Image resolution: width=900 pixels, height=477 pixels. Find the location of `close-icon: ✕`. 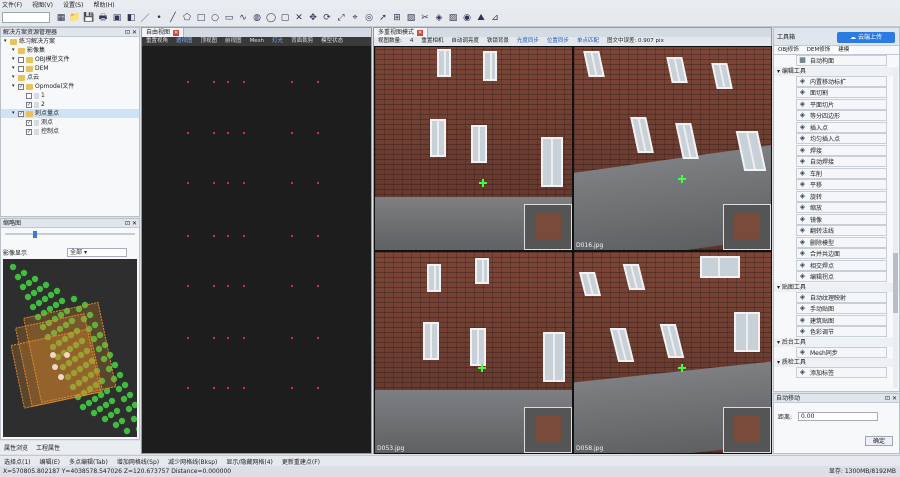

close-icon: ✕ is located at coordinates (420, 33).